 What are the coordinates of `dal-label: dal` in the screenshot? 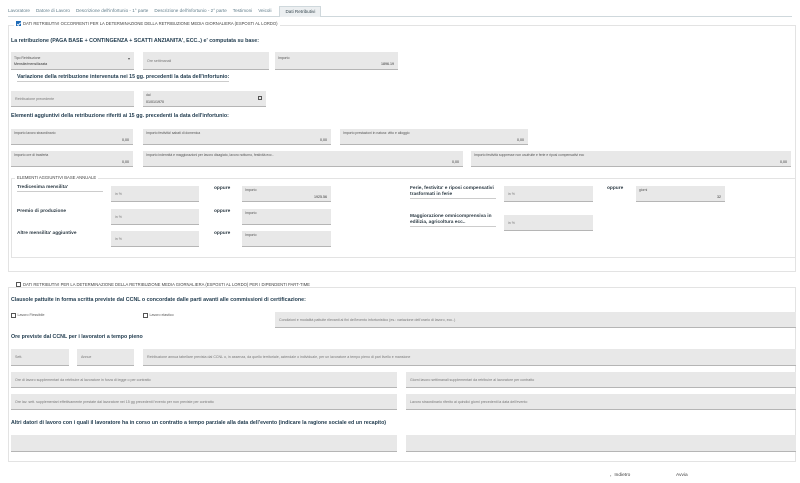 It's located at (148, 95).